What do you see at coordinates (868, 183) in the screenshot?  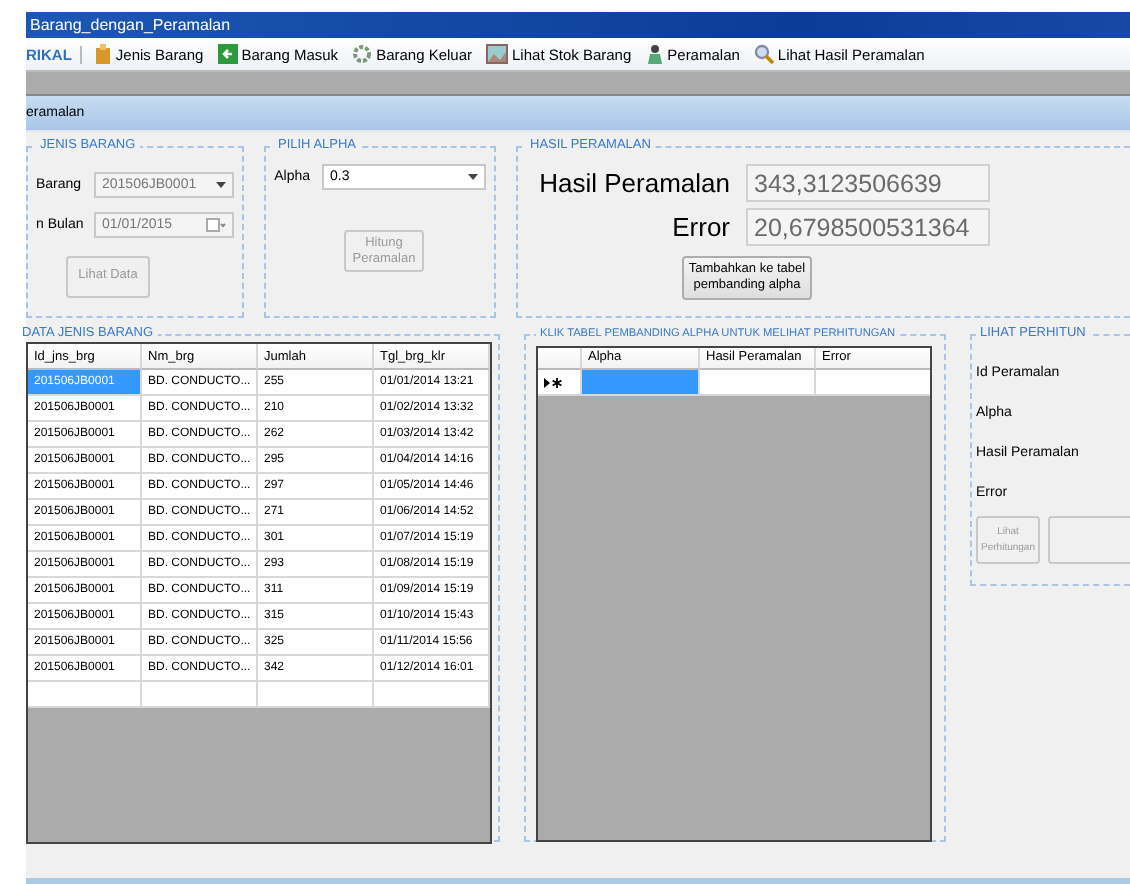 I see `result-field: 343,3123506639` at bounding box center [868, 183].